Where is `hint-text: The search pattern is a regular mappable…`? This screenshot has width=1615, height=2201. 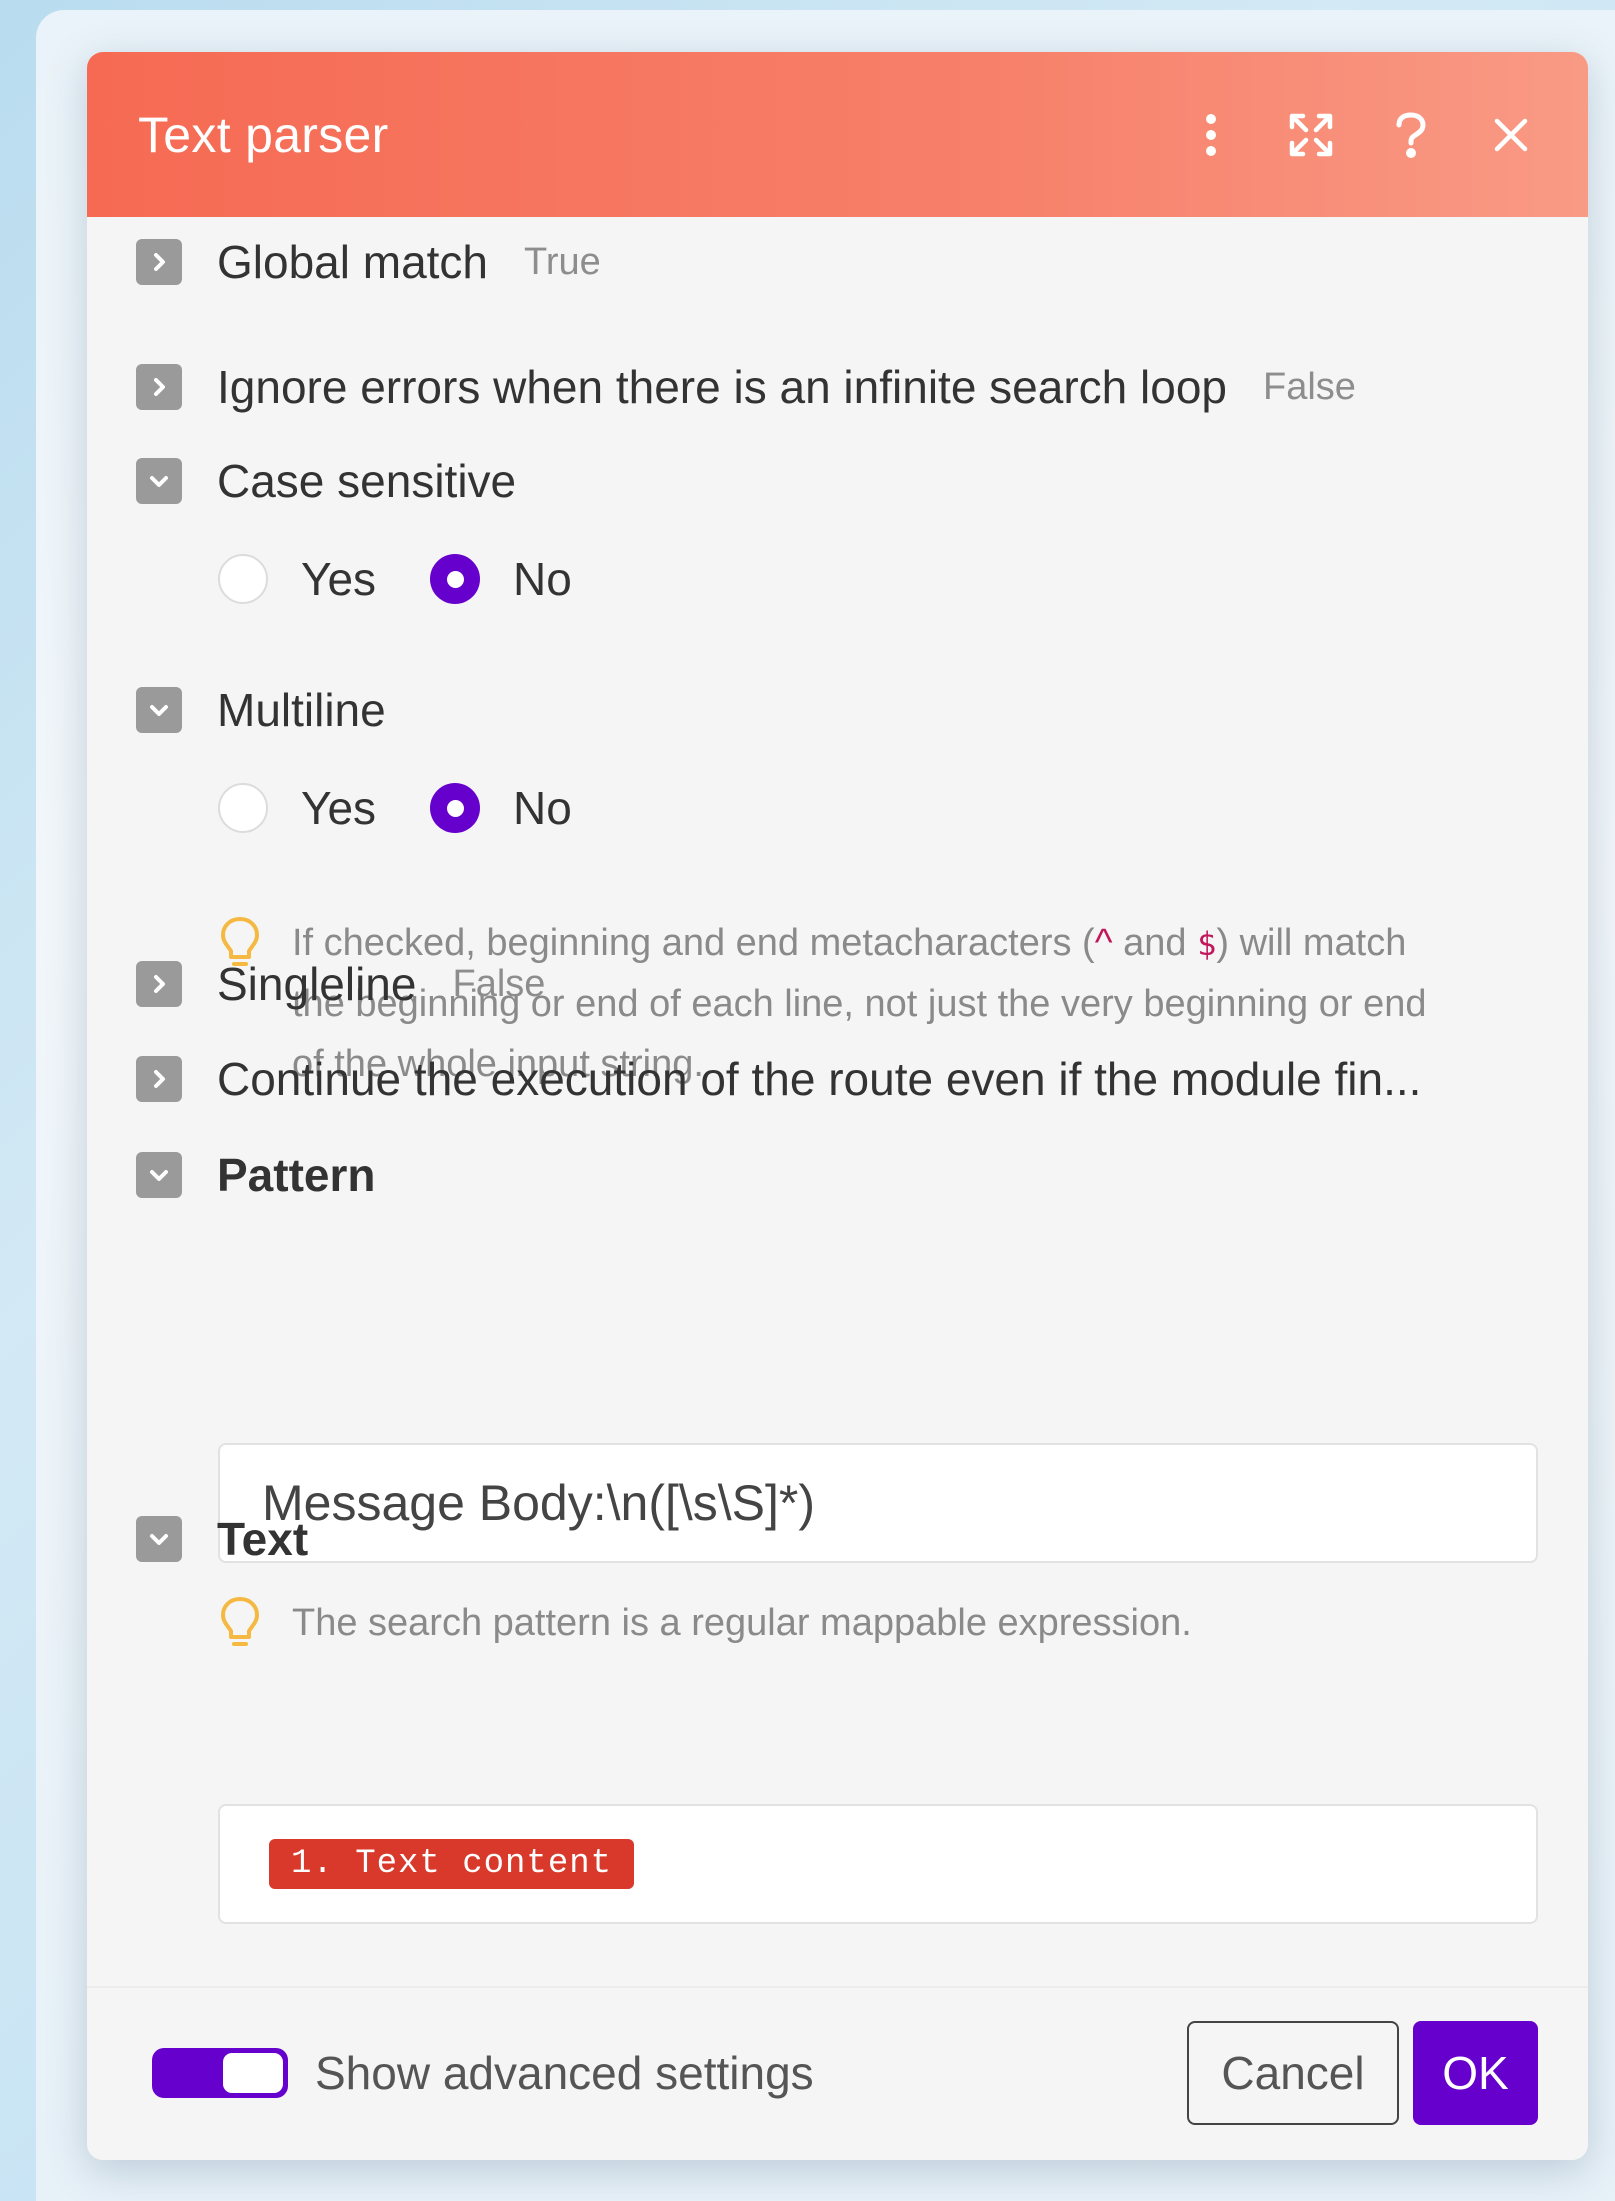 hint-text: The search pattern is a regular mappable… is located at coordinates (742, 1623).